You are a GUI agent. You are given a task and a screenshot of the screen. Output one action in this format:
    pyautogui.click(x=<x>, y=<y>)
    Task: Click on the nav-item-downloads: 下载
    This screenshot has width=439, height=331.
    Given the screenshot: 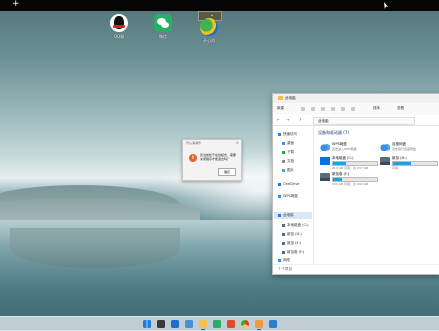 What is the action you would take?
    pyautogui.click(x=288, y=152)
    